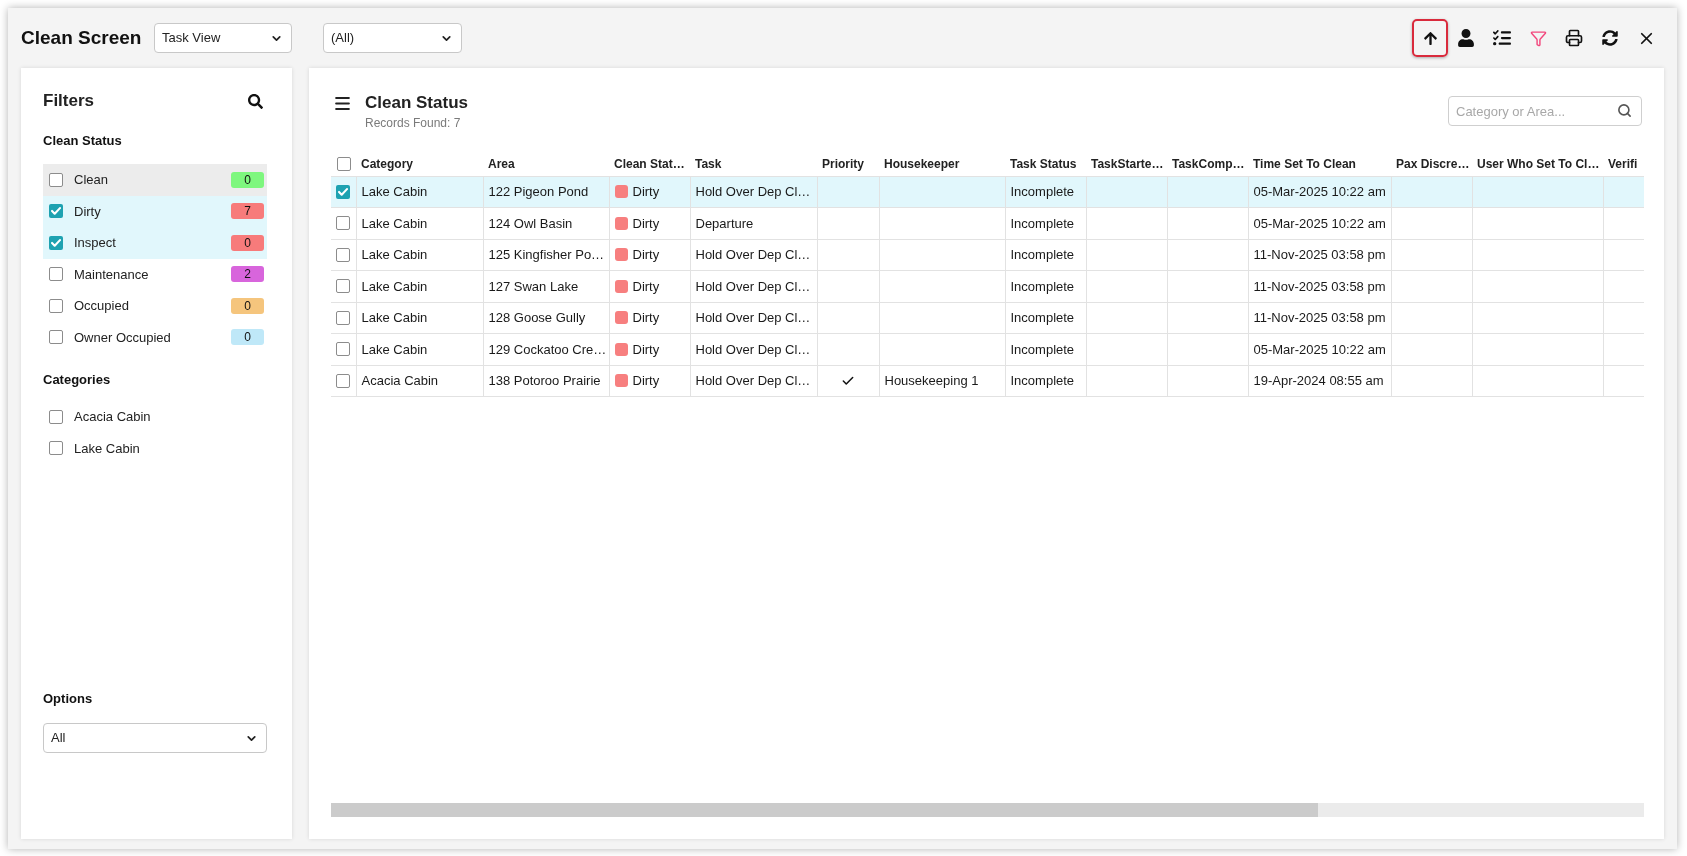 This screenshot has height=856, width=1687. I want to click on filter-label: Lake Cabin, so click(107, 448).